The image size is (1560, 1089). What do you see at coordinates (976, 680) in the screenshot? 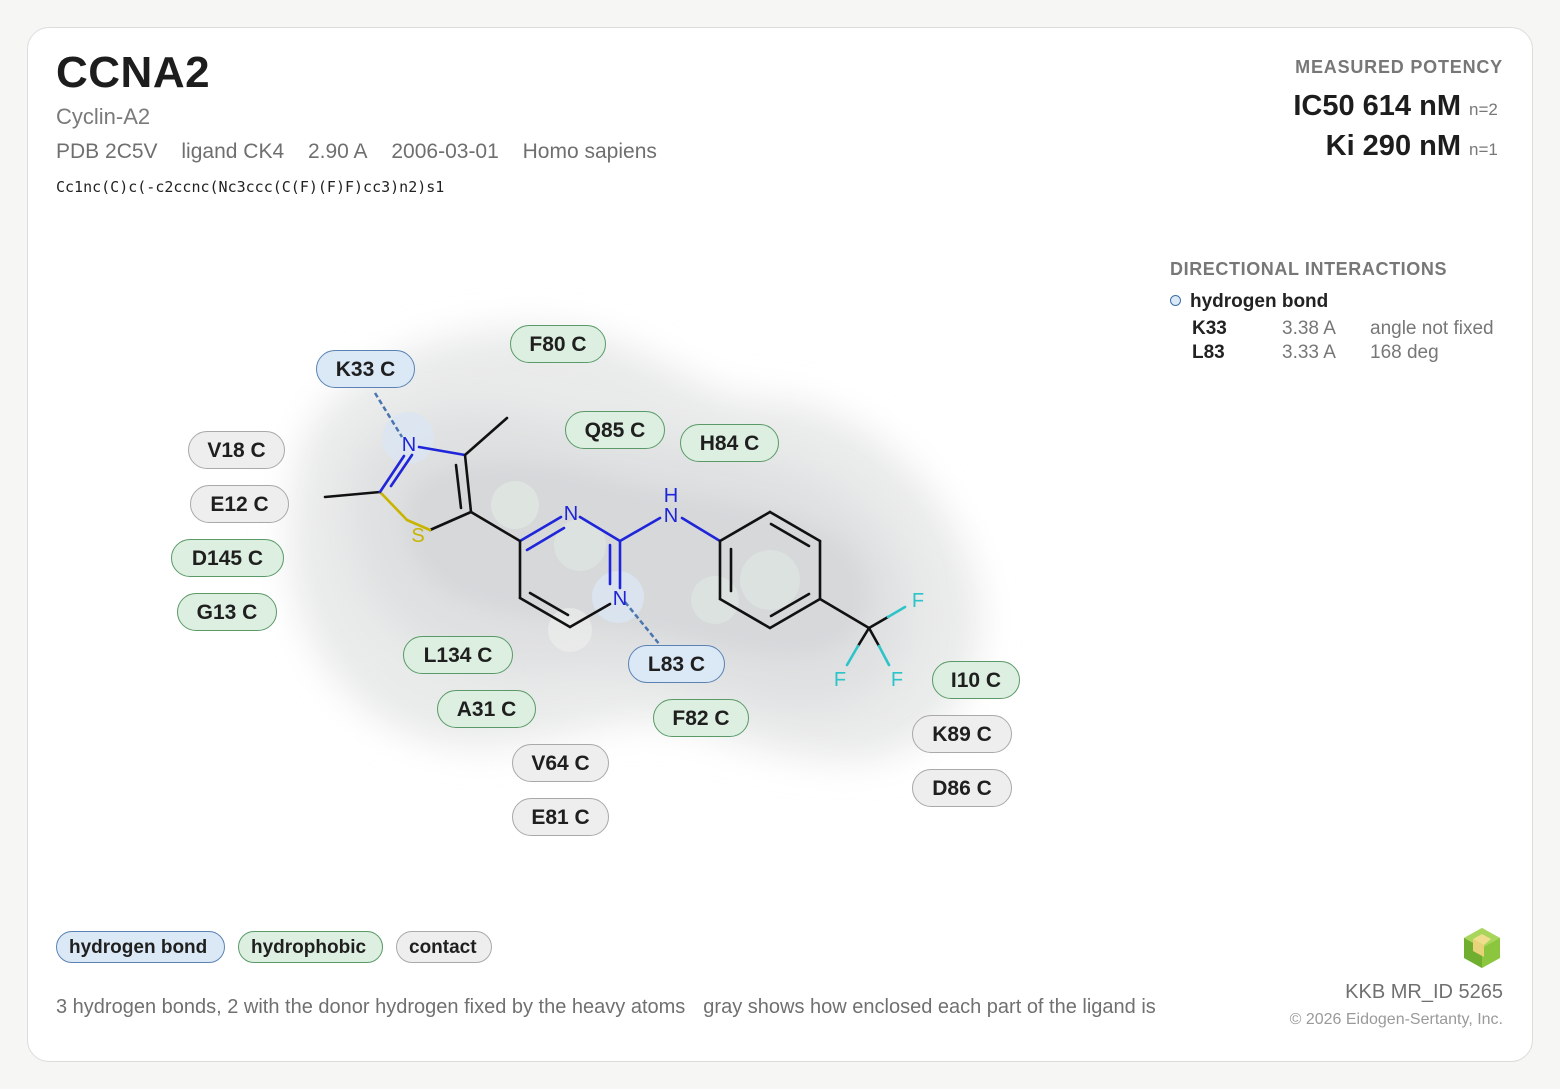
I see `residue-i10: I10 C` at bounding box center [976, 680].